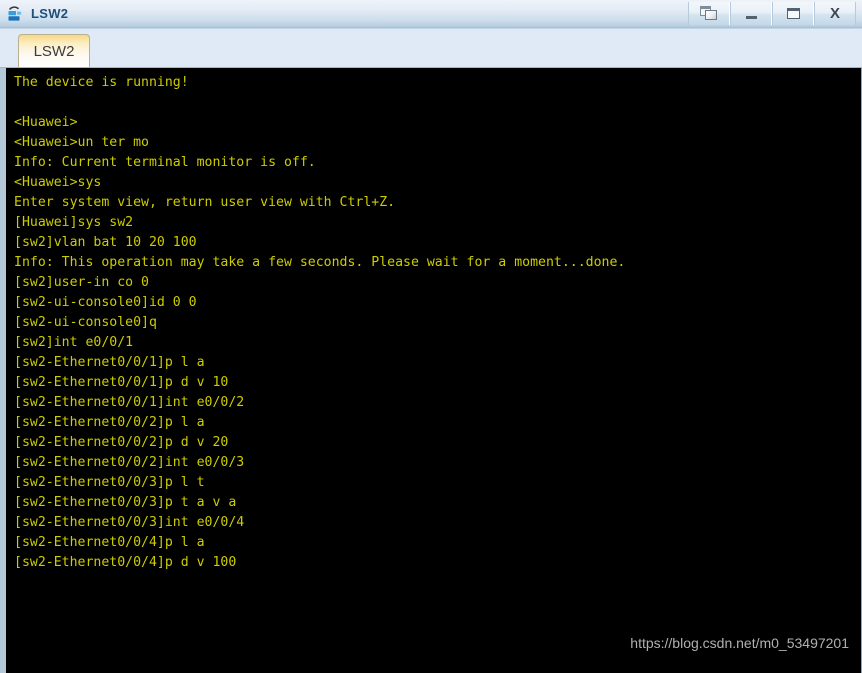 The height and width of the screenshot is (673, 862). What do you see at coordinates (109, 422) in the screenshot?
I see `terminal-line: [sw2-Ethernet0/0/2]p l a` at bounding box center [109, 422].